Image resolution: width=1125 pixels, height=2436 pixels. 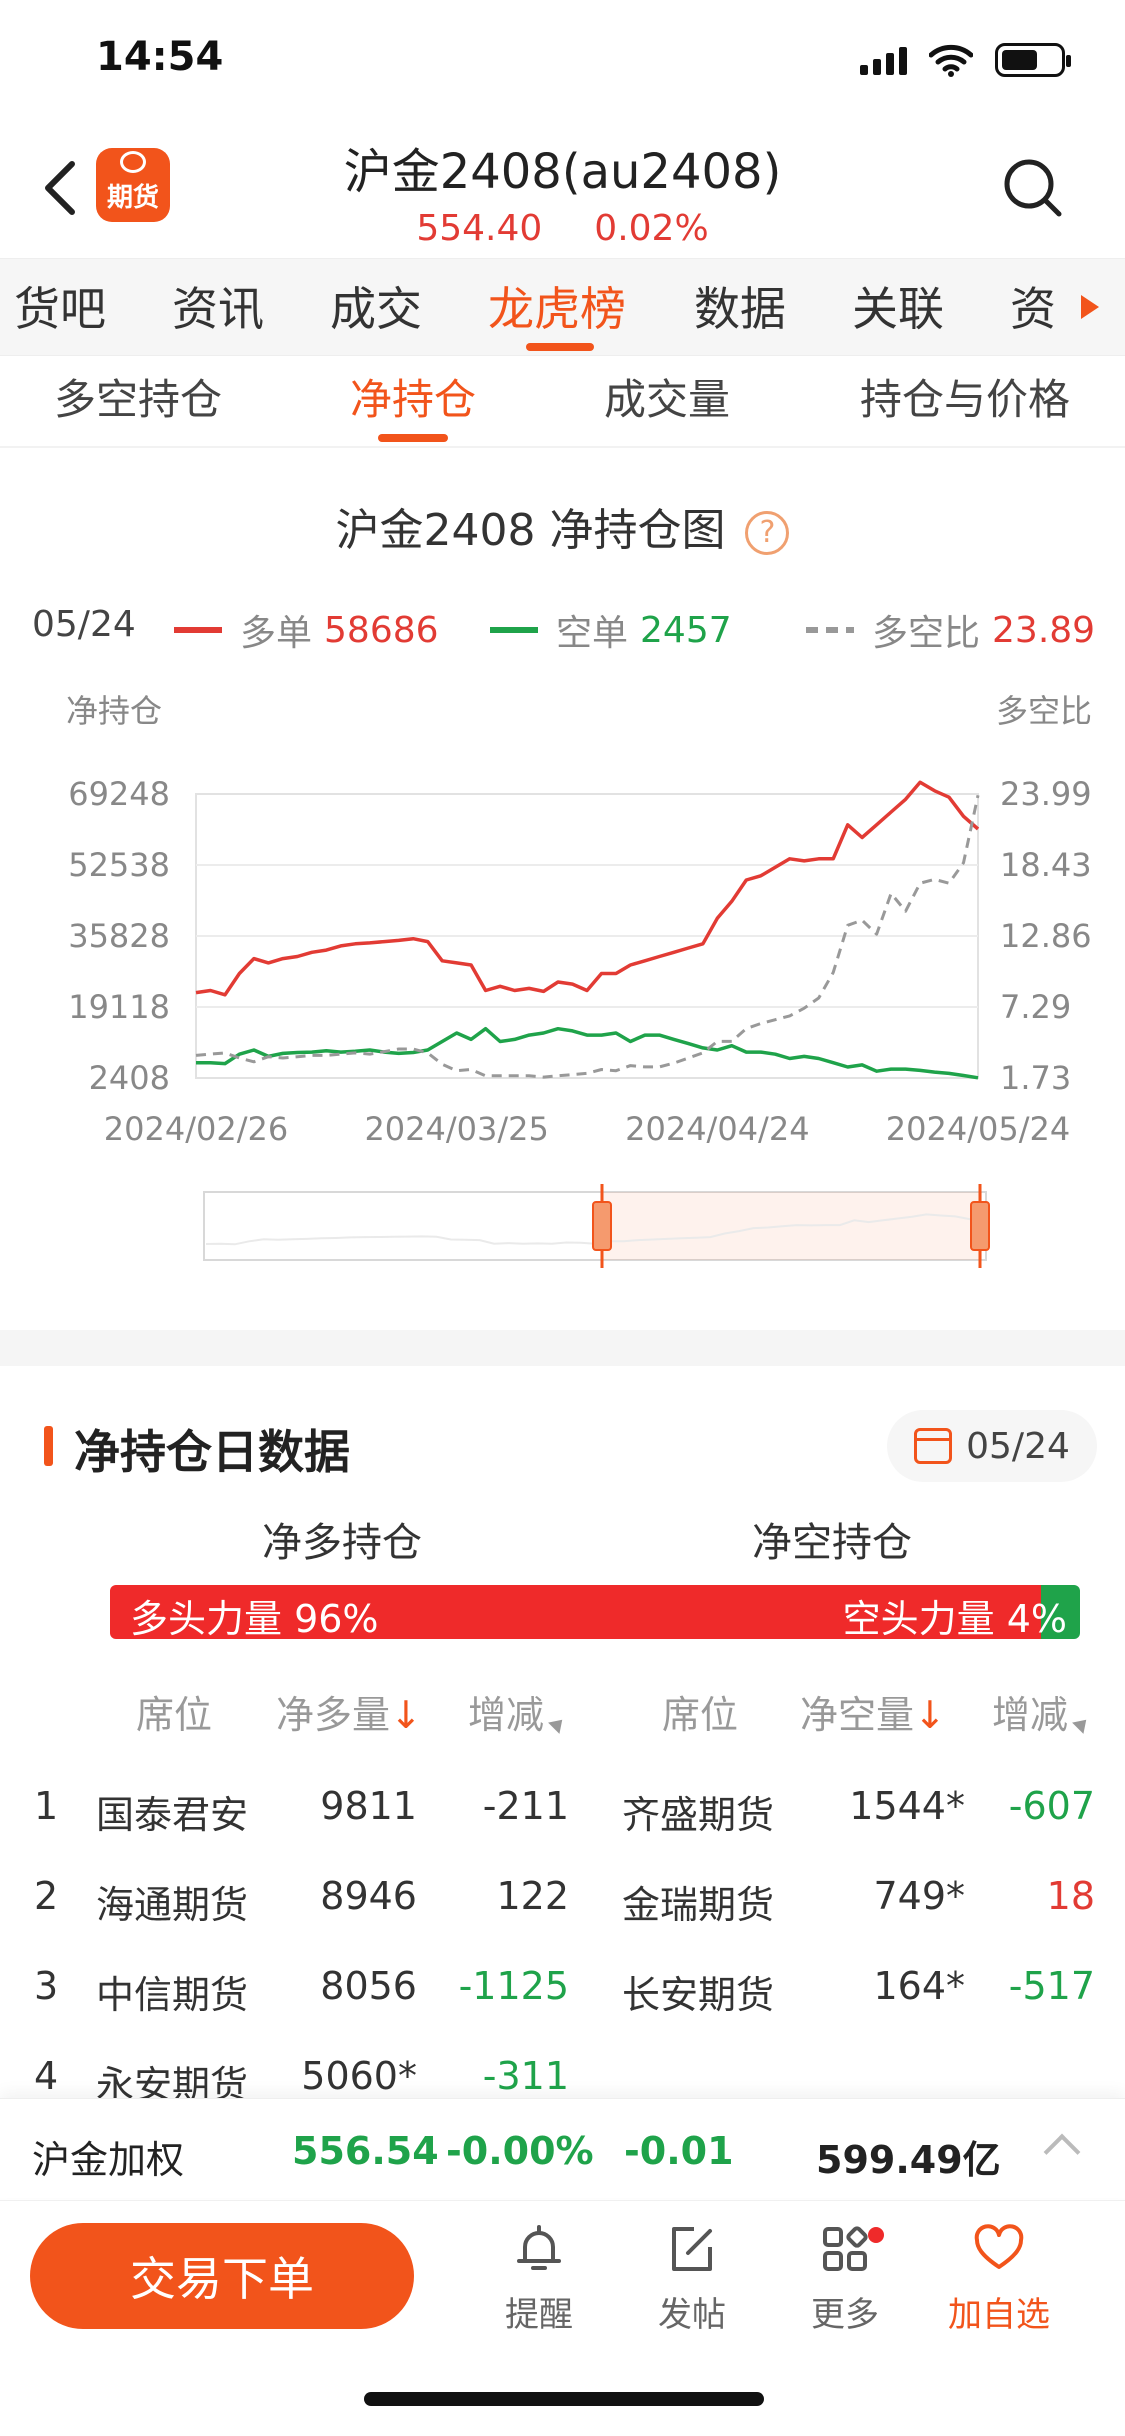 What do you see at coordinates (999, 2246) in the screenshot?
I see `heart-icon` at bounding box center [999, 2246].